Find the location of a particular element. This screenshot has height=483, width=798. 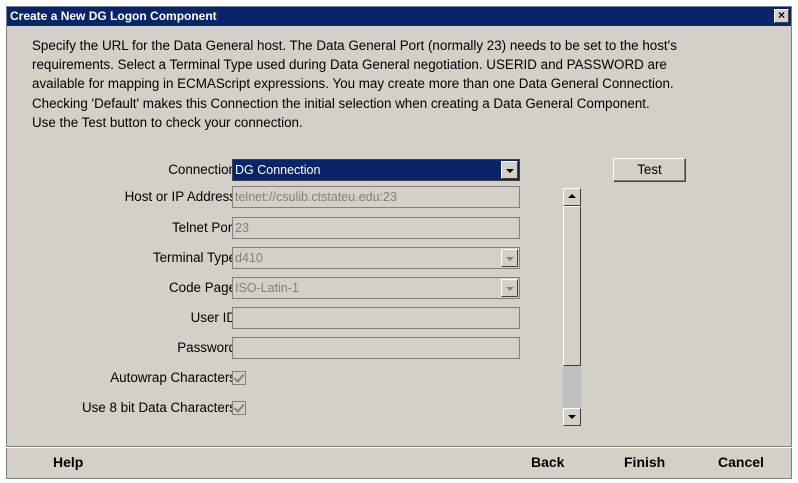

title-bar: Create a New DG Logon Component × is located at coordinates (399, 16).